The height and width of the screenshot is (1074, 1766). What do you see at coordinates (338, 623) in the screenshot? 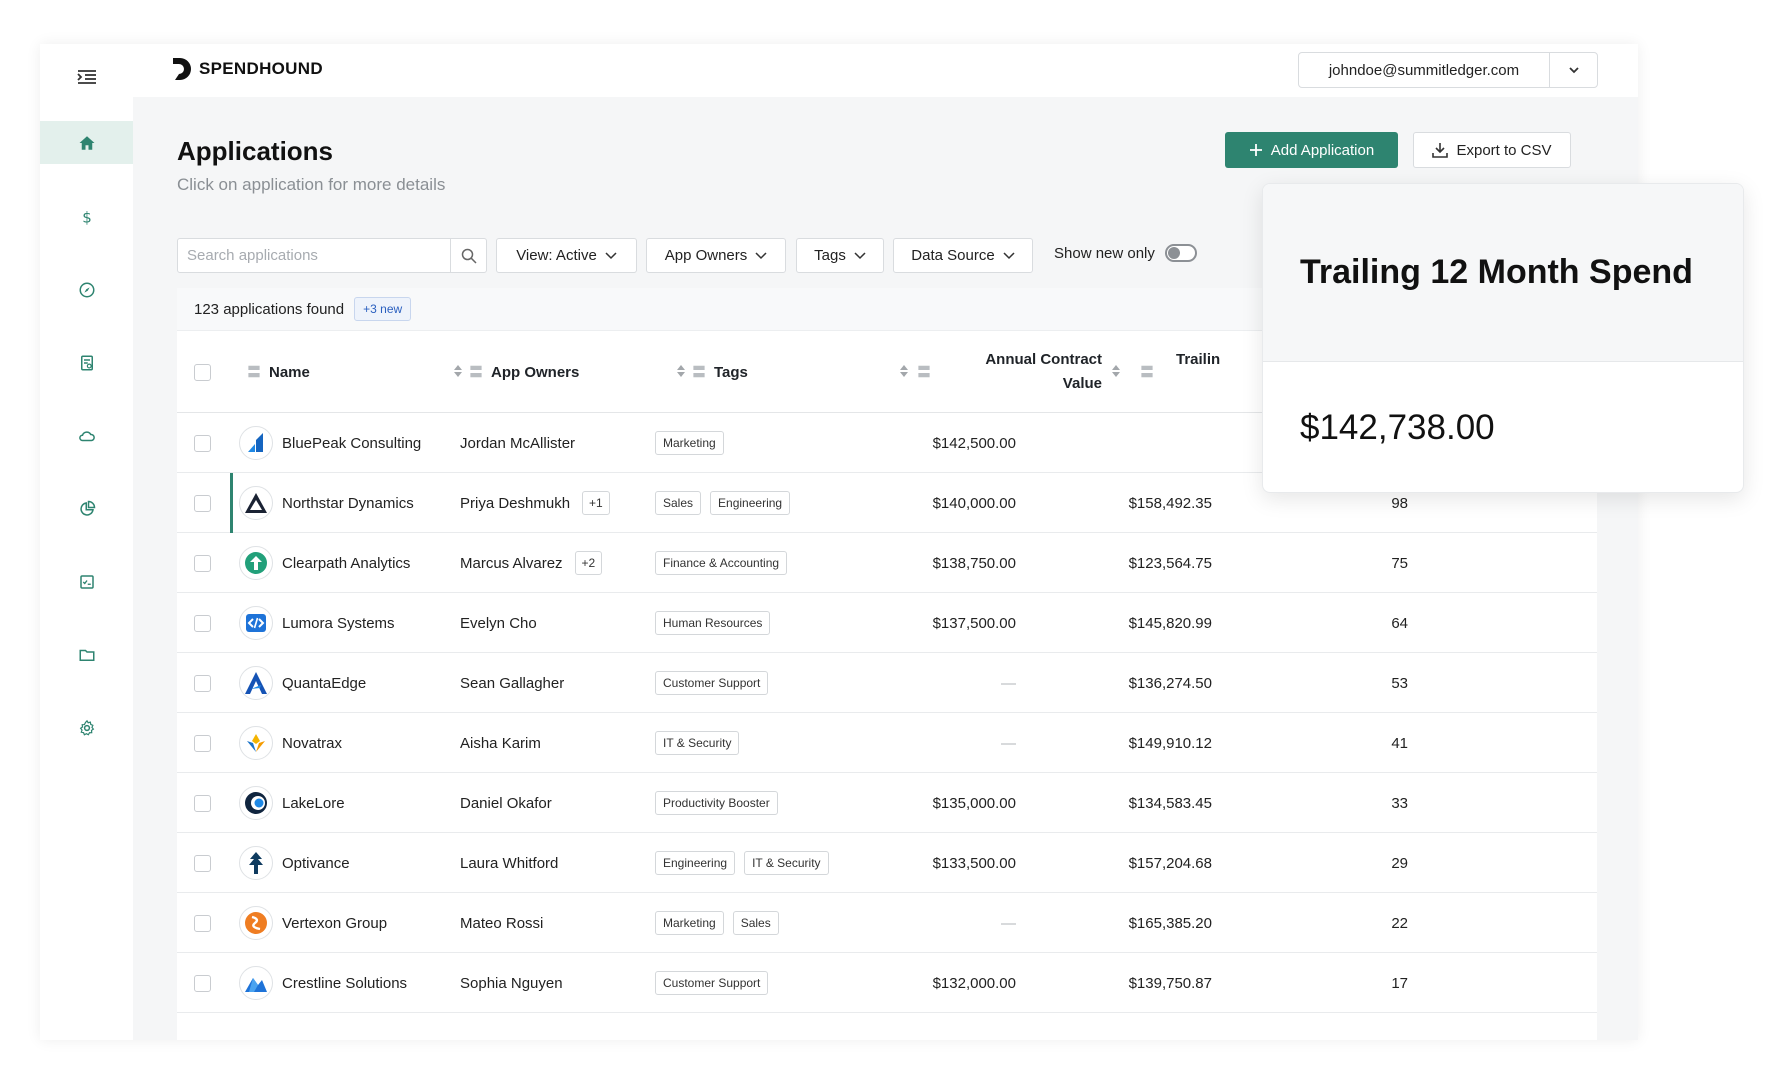
I see `app-name: Lumora Systems` at bounding box center [338, 623].